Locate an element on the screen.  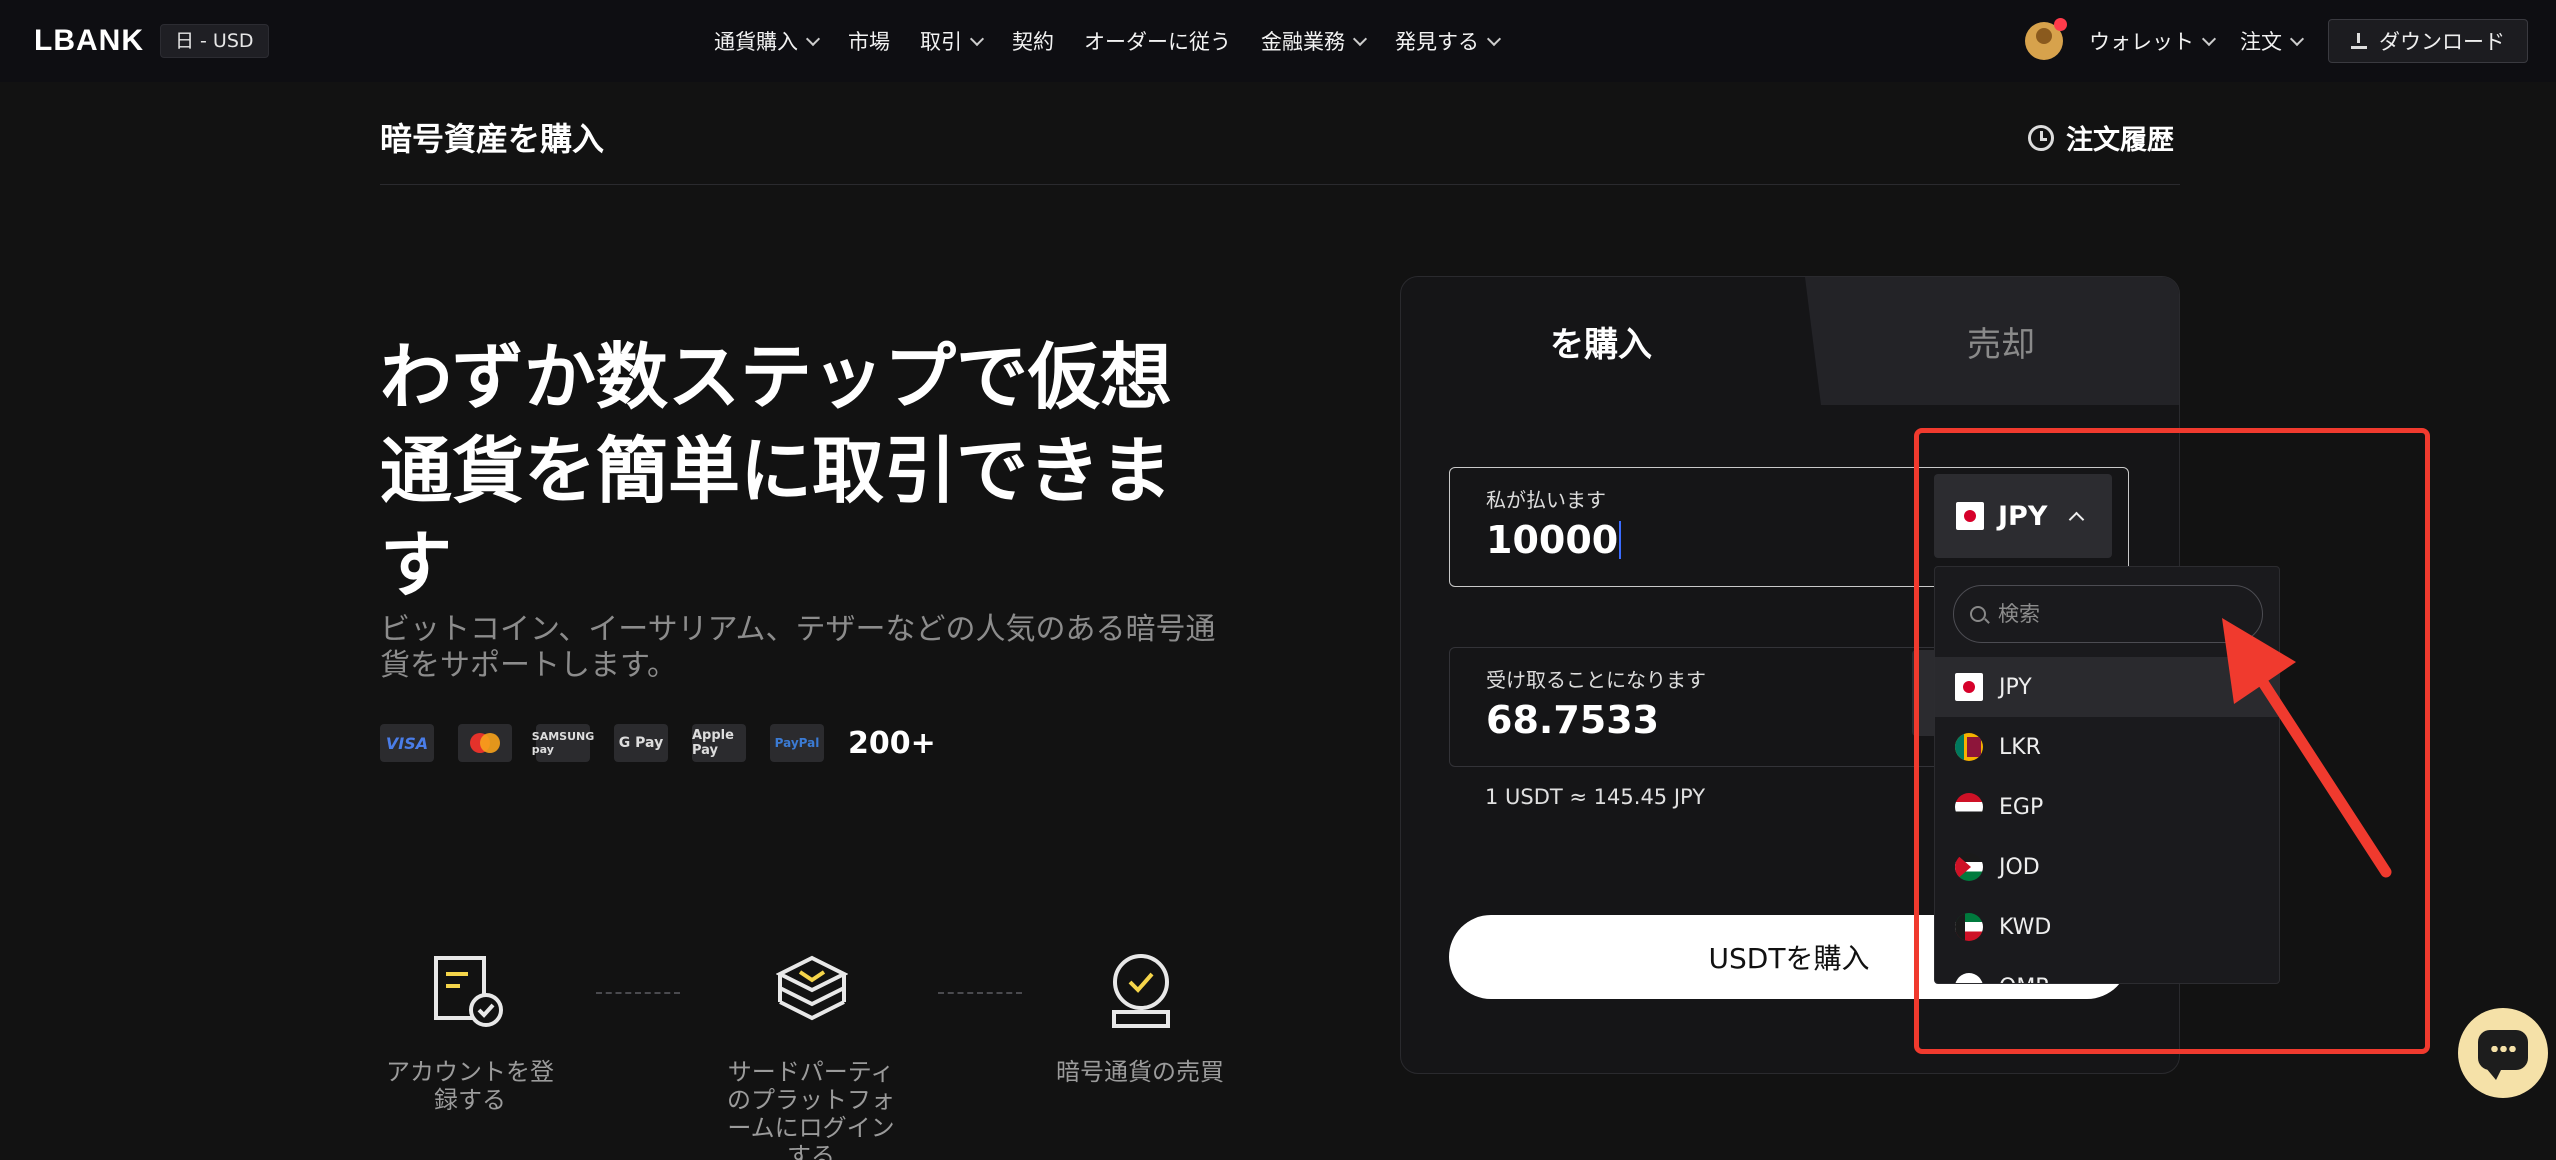
nav-item-label: 金融業務 is located at coordinates (1303, 42).